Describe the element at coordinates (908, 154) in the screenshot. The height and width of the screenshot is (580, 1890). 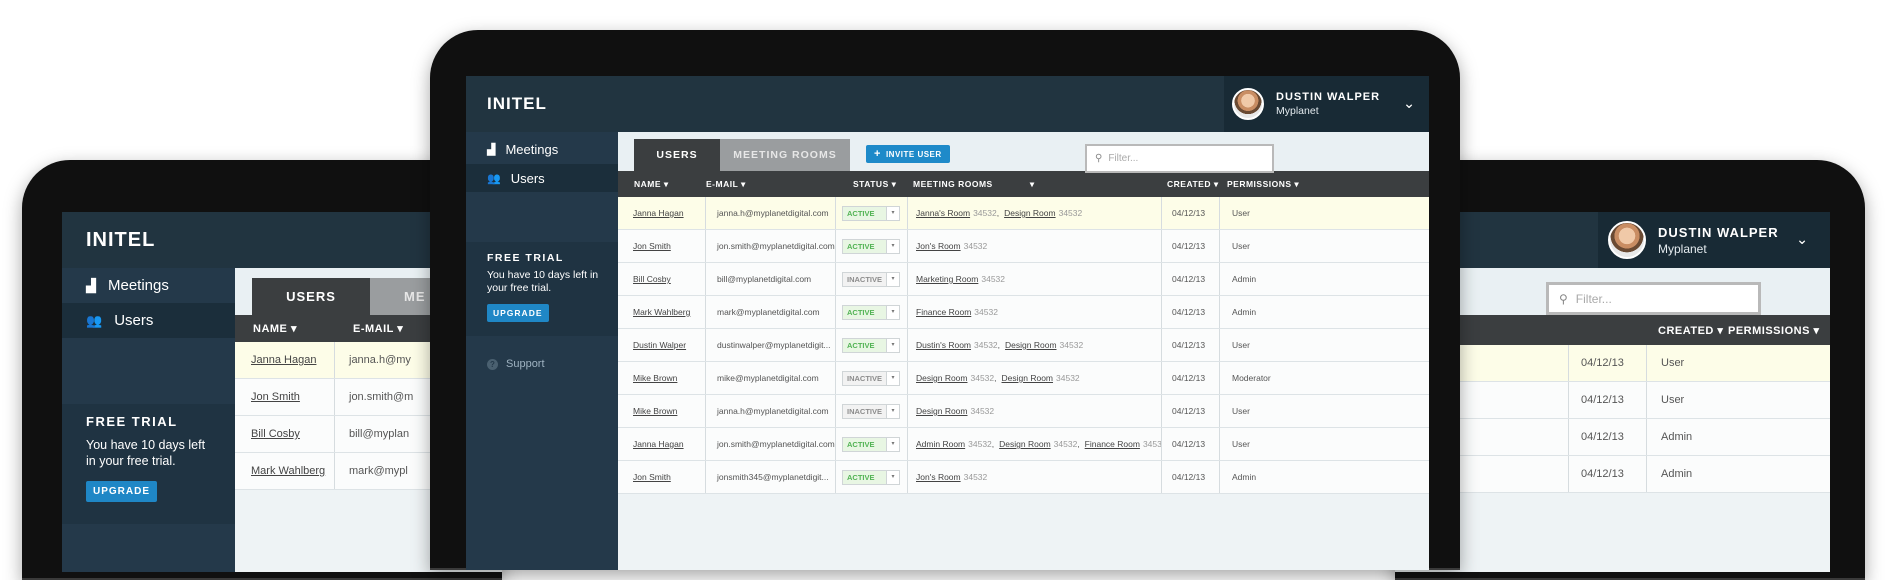
I see `invite-user-button: + INVITE USER` at that location.